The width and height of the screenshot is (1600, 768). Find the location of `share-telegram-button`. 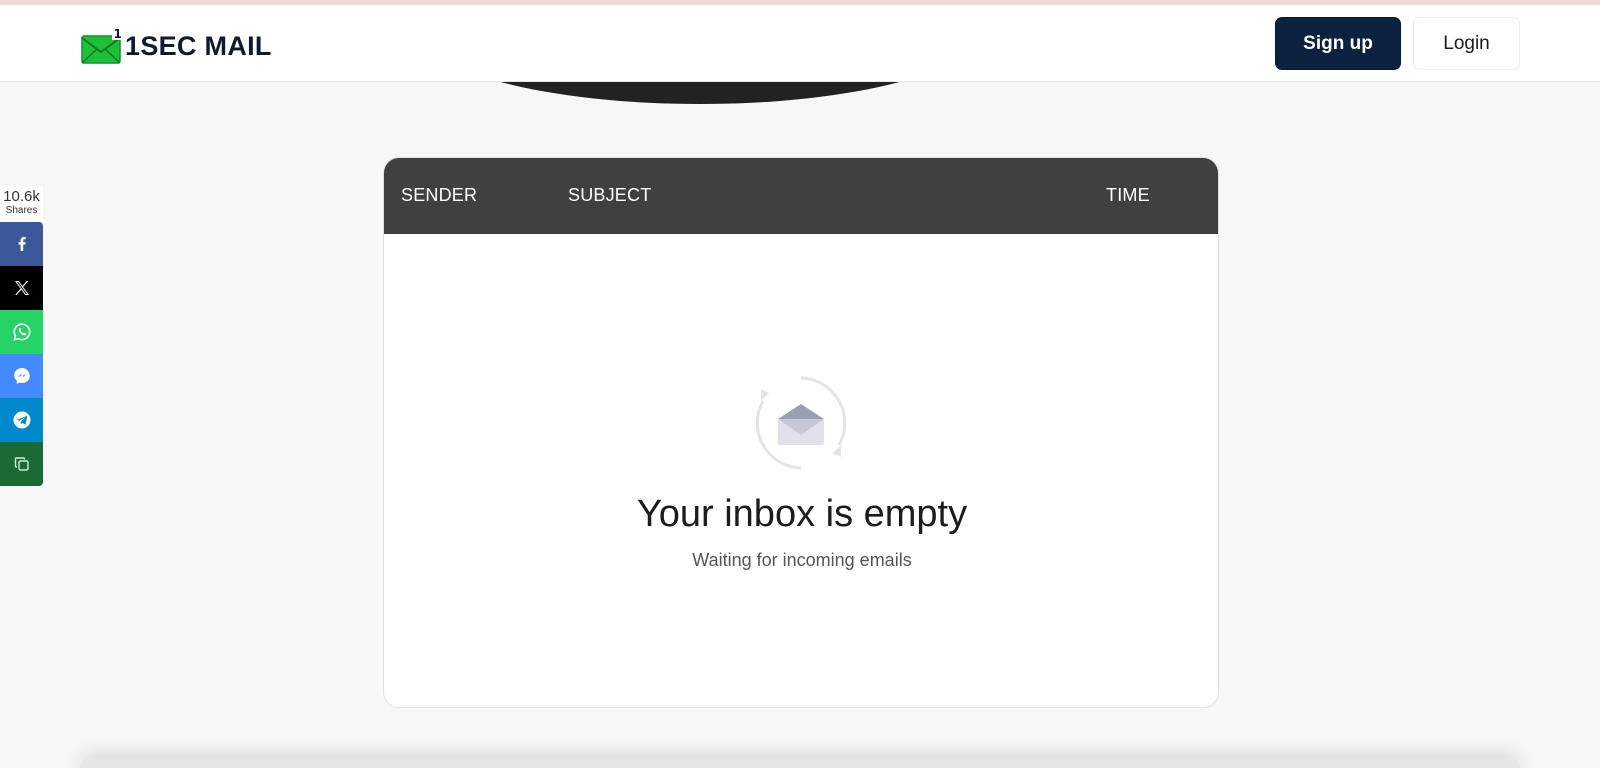

share-telegram-button is located at coordinates (21, 420).